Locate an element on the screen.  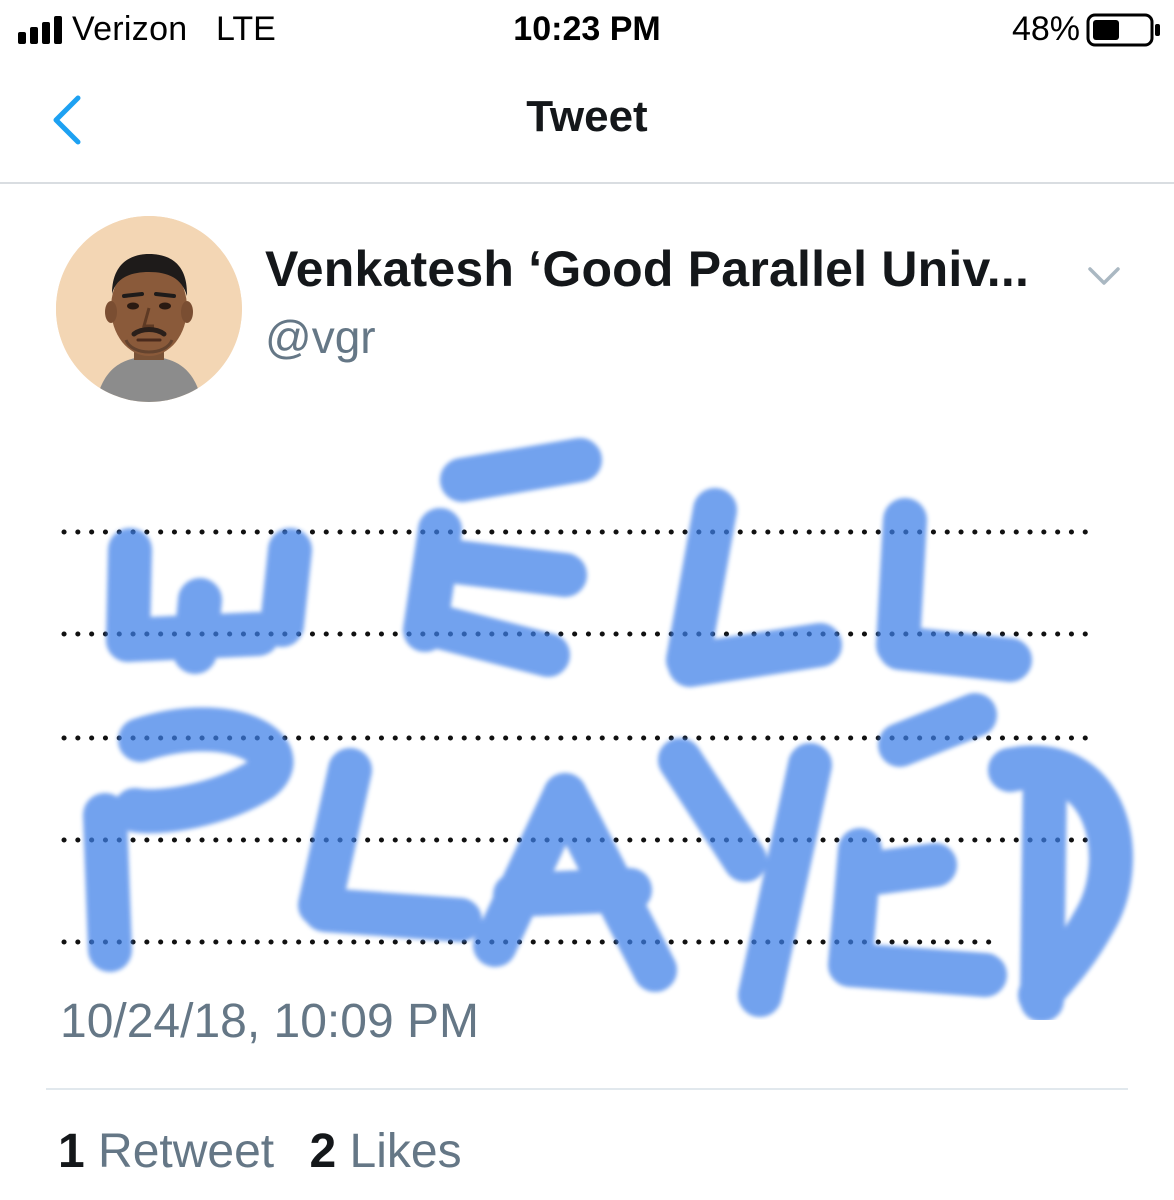
status-bar: Verizon LTE 10:23 PM 48% is located at coordinates (587, 31).